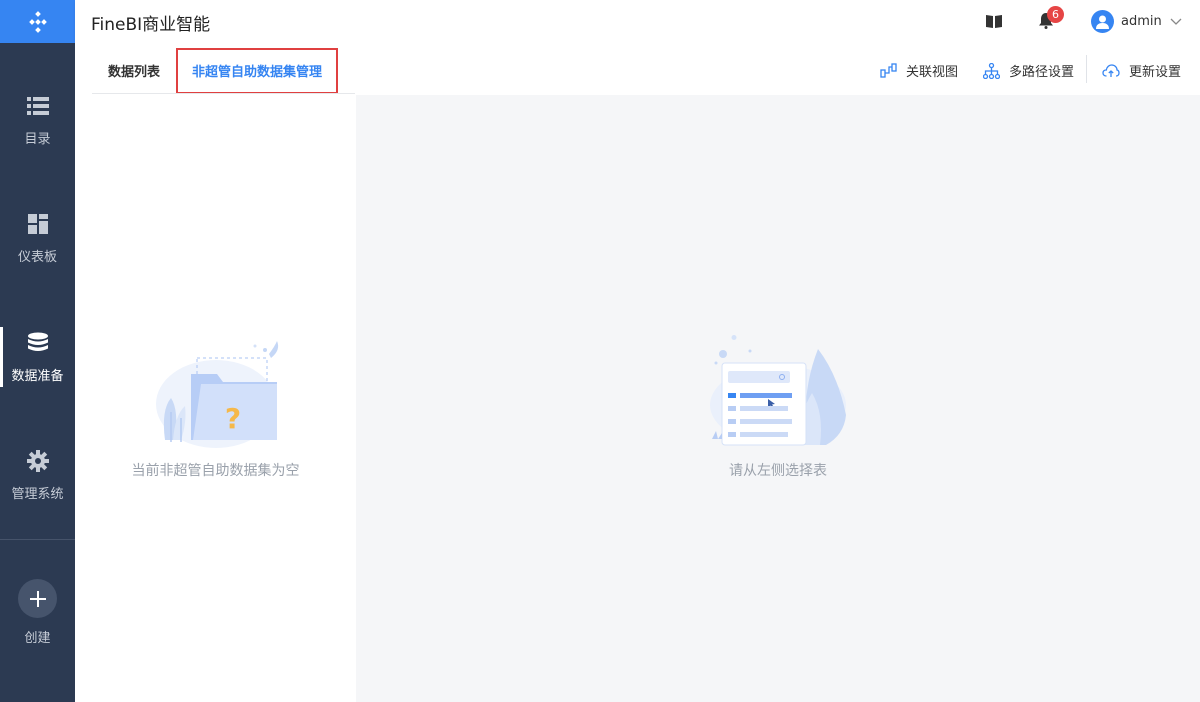  What do you see at coordinates (778, 390) in the screenshot?
I see `select-table-illustration` at bounding box center [778, 390].